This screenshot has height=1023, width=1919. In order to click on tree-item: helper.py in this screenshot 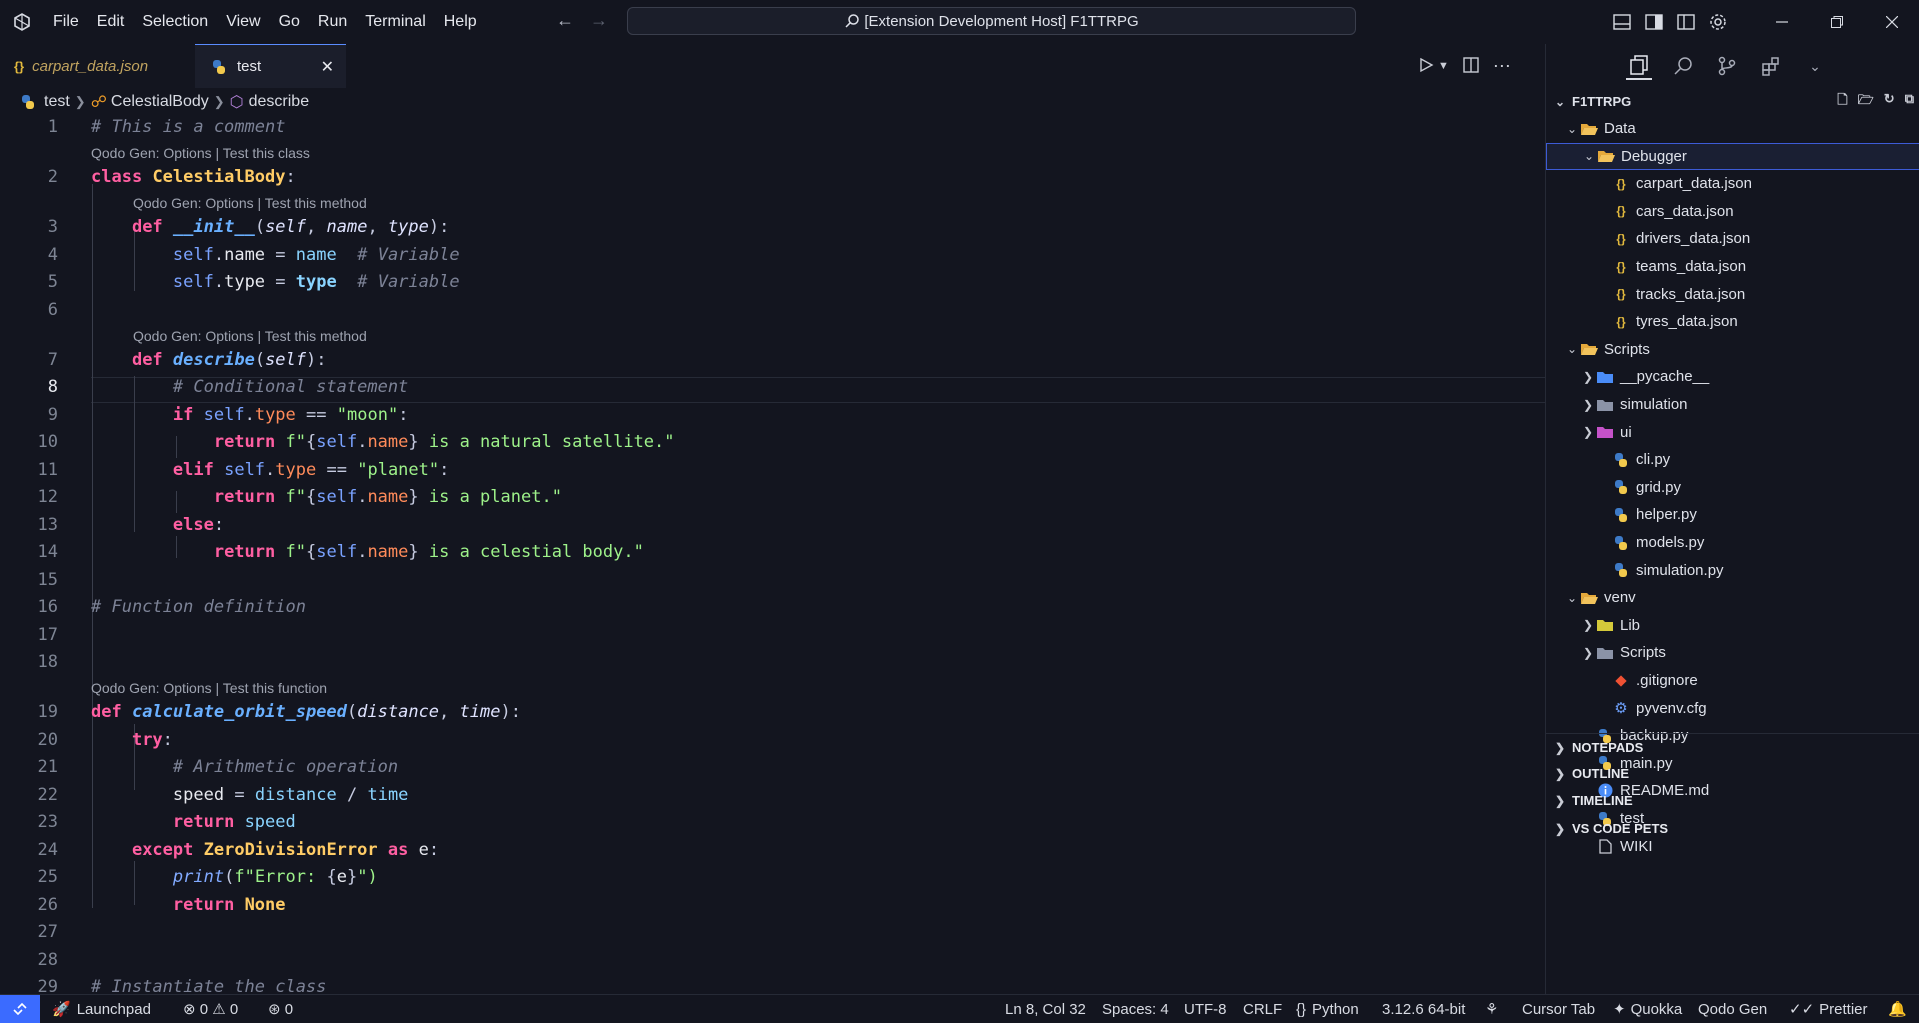, I will do `click(1732, 514)`.